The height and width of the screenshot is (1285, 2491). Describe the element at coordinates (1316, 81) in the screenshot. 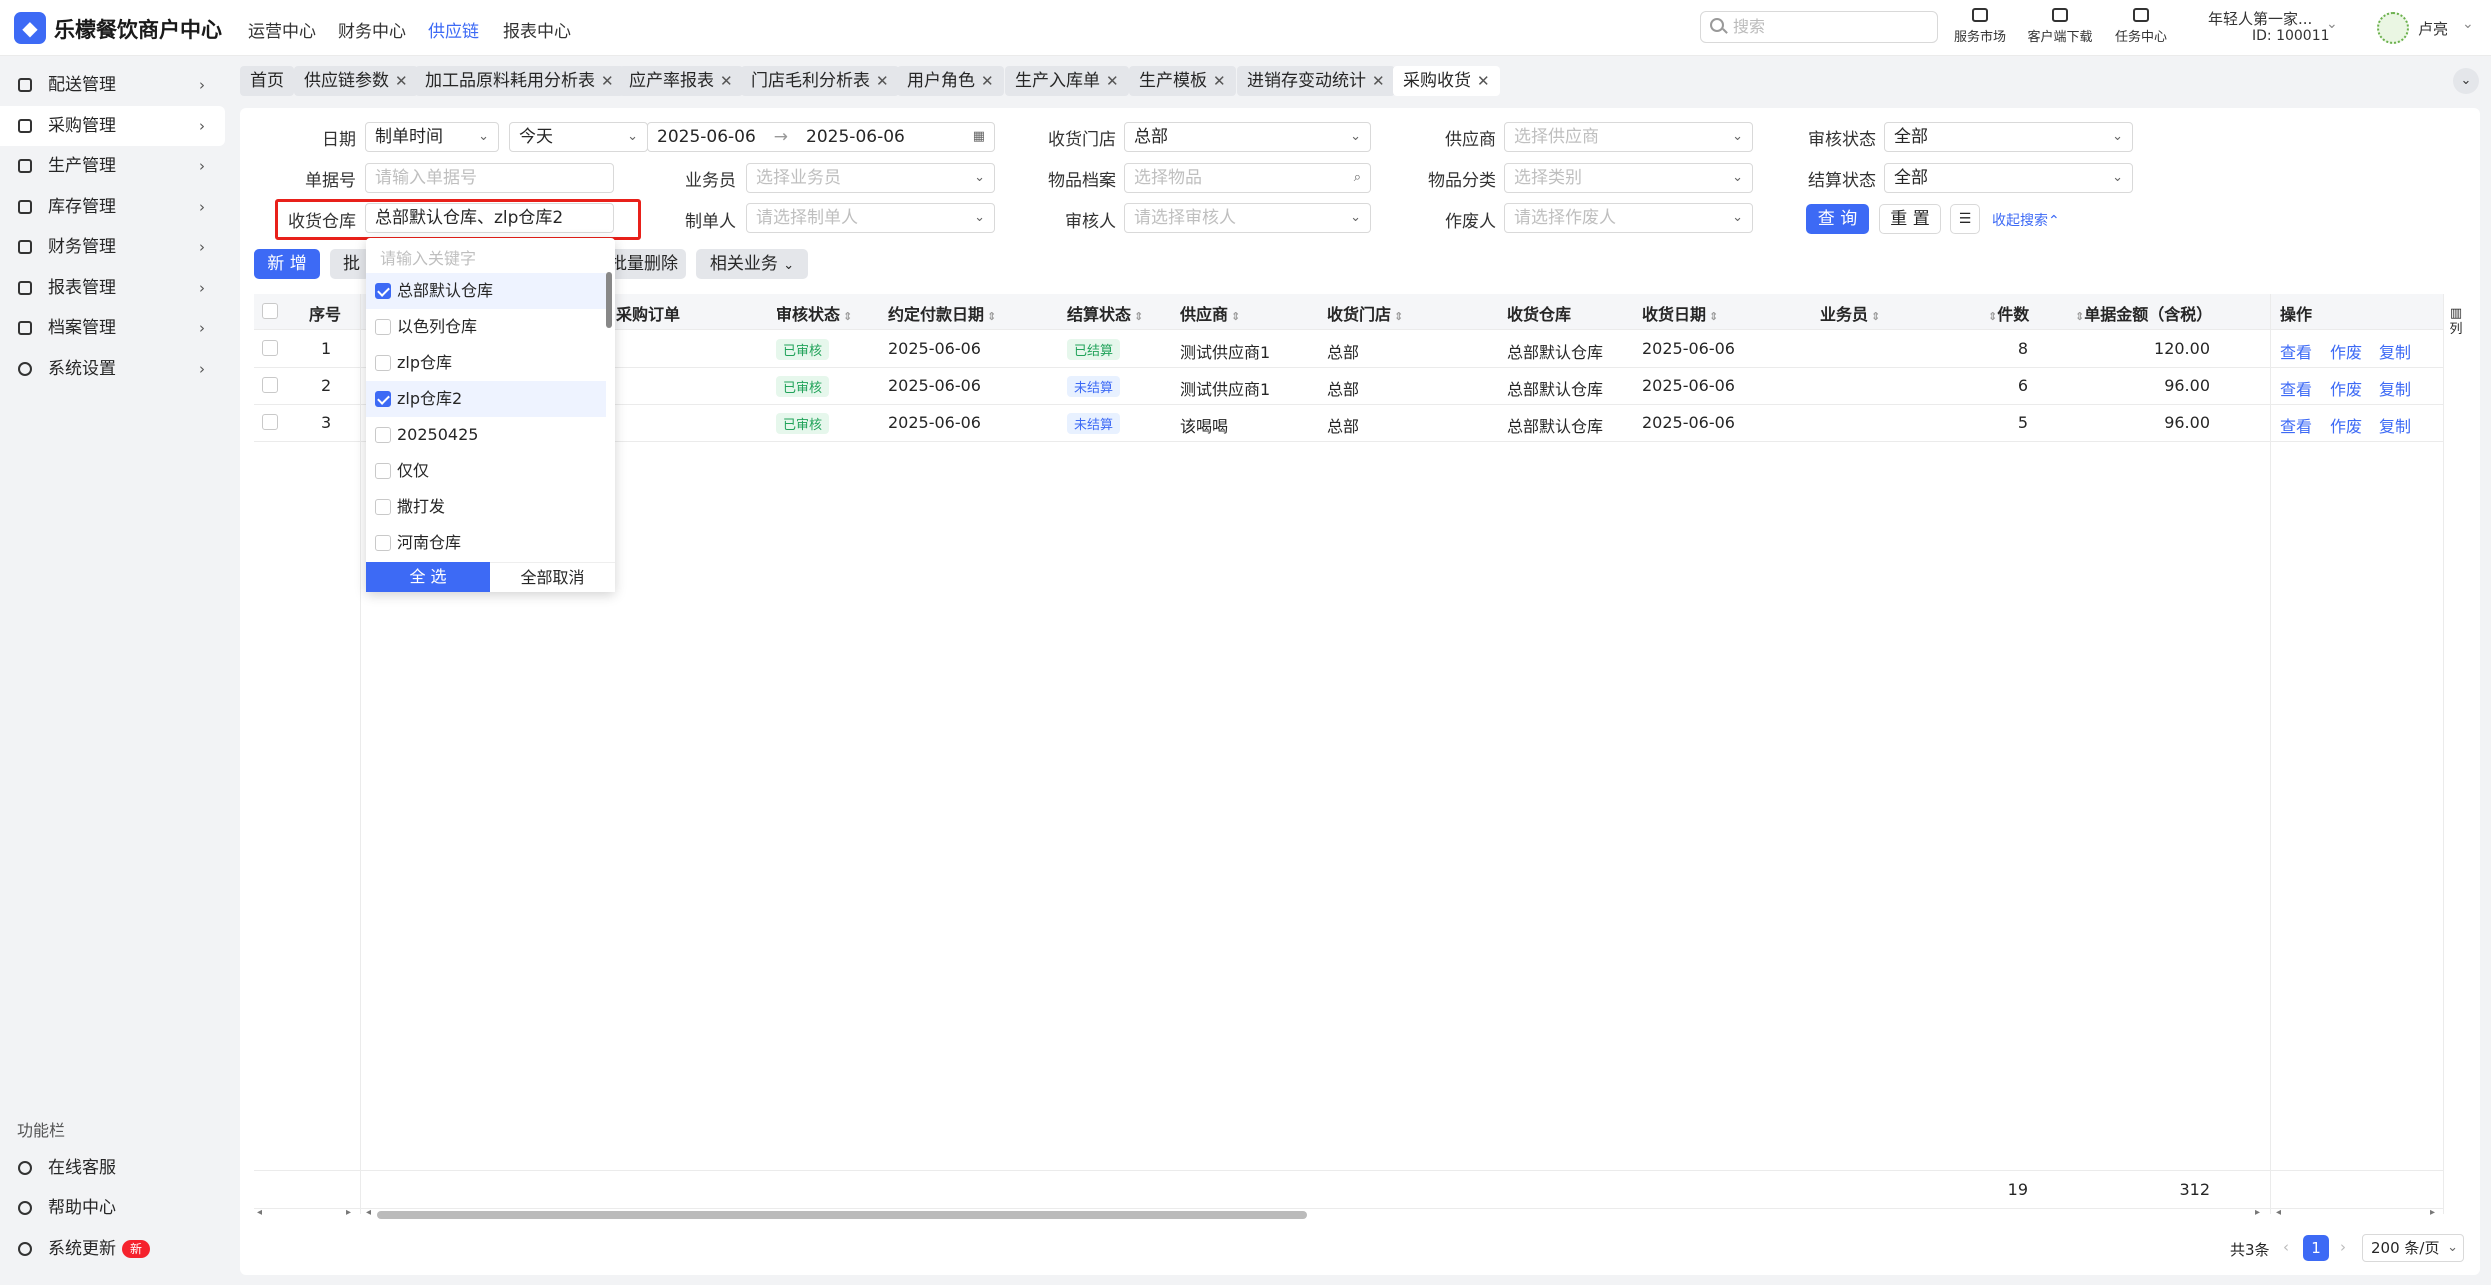

I see `tab-inventory-change: 进销存变动统计 ✕` at that location.